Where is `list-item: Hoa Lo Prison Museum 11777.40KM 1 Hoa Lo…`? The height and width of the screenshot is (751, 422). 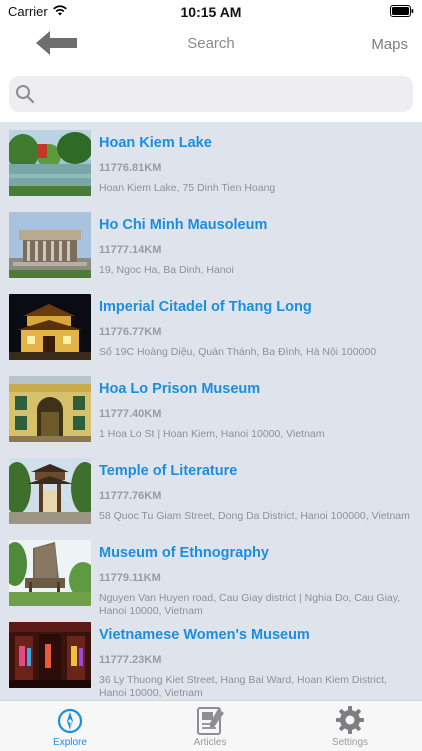 list-item: Hoa Lo Prison Museum 11777.40KM 1 Hoa Lo… is located at coordinates (211, 409).